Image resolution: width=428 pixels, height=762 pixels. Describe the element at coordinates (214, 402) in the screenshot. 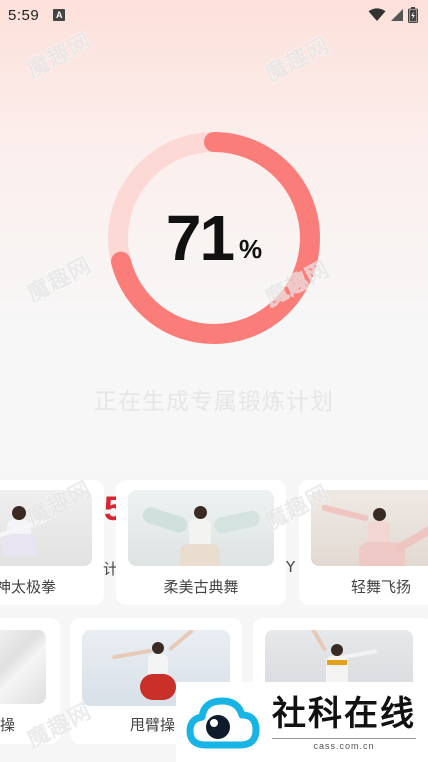

I see `generating-plan-text: 正在生成专属锻炼计划` at that location.